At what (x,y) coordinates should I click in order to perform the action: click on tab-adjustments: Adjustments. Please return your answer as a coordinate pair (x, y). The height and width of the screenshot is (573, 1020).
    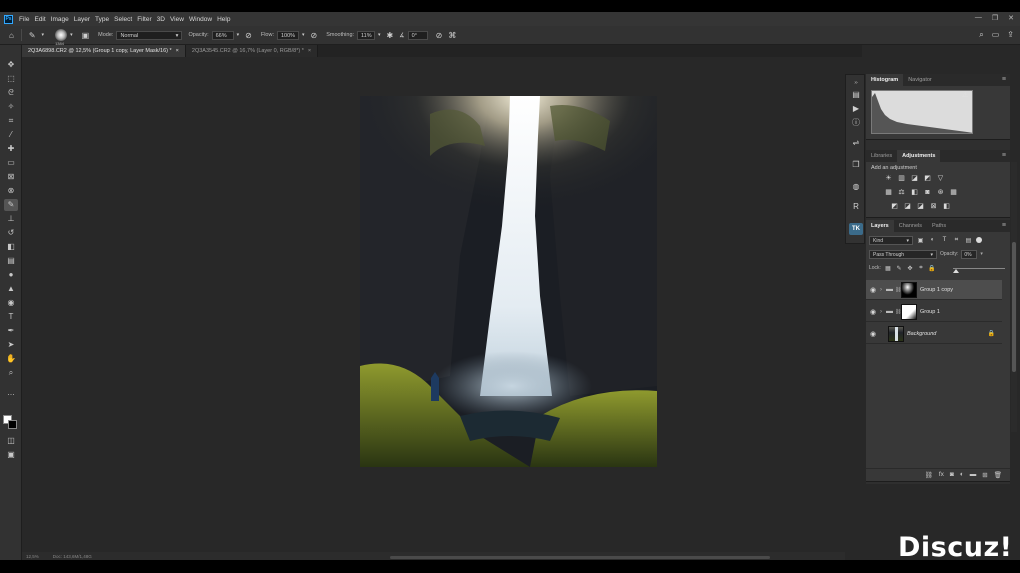
    Looking at the image, I should click on (919, 156).